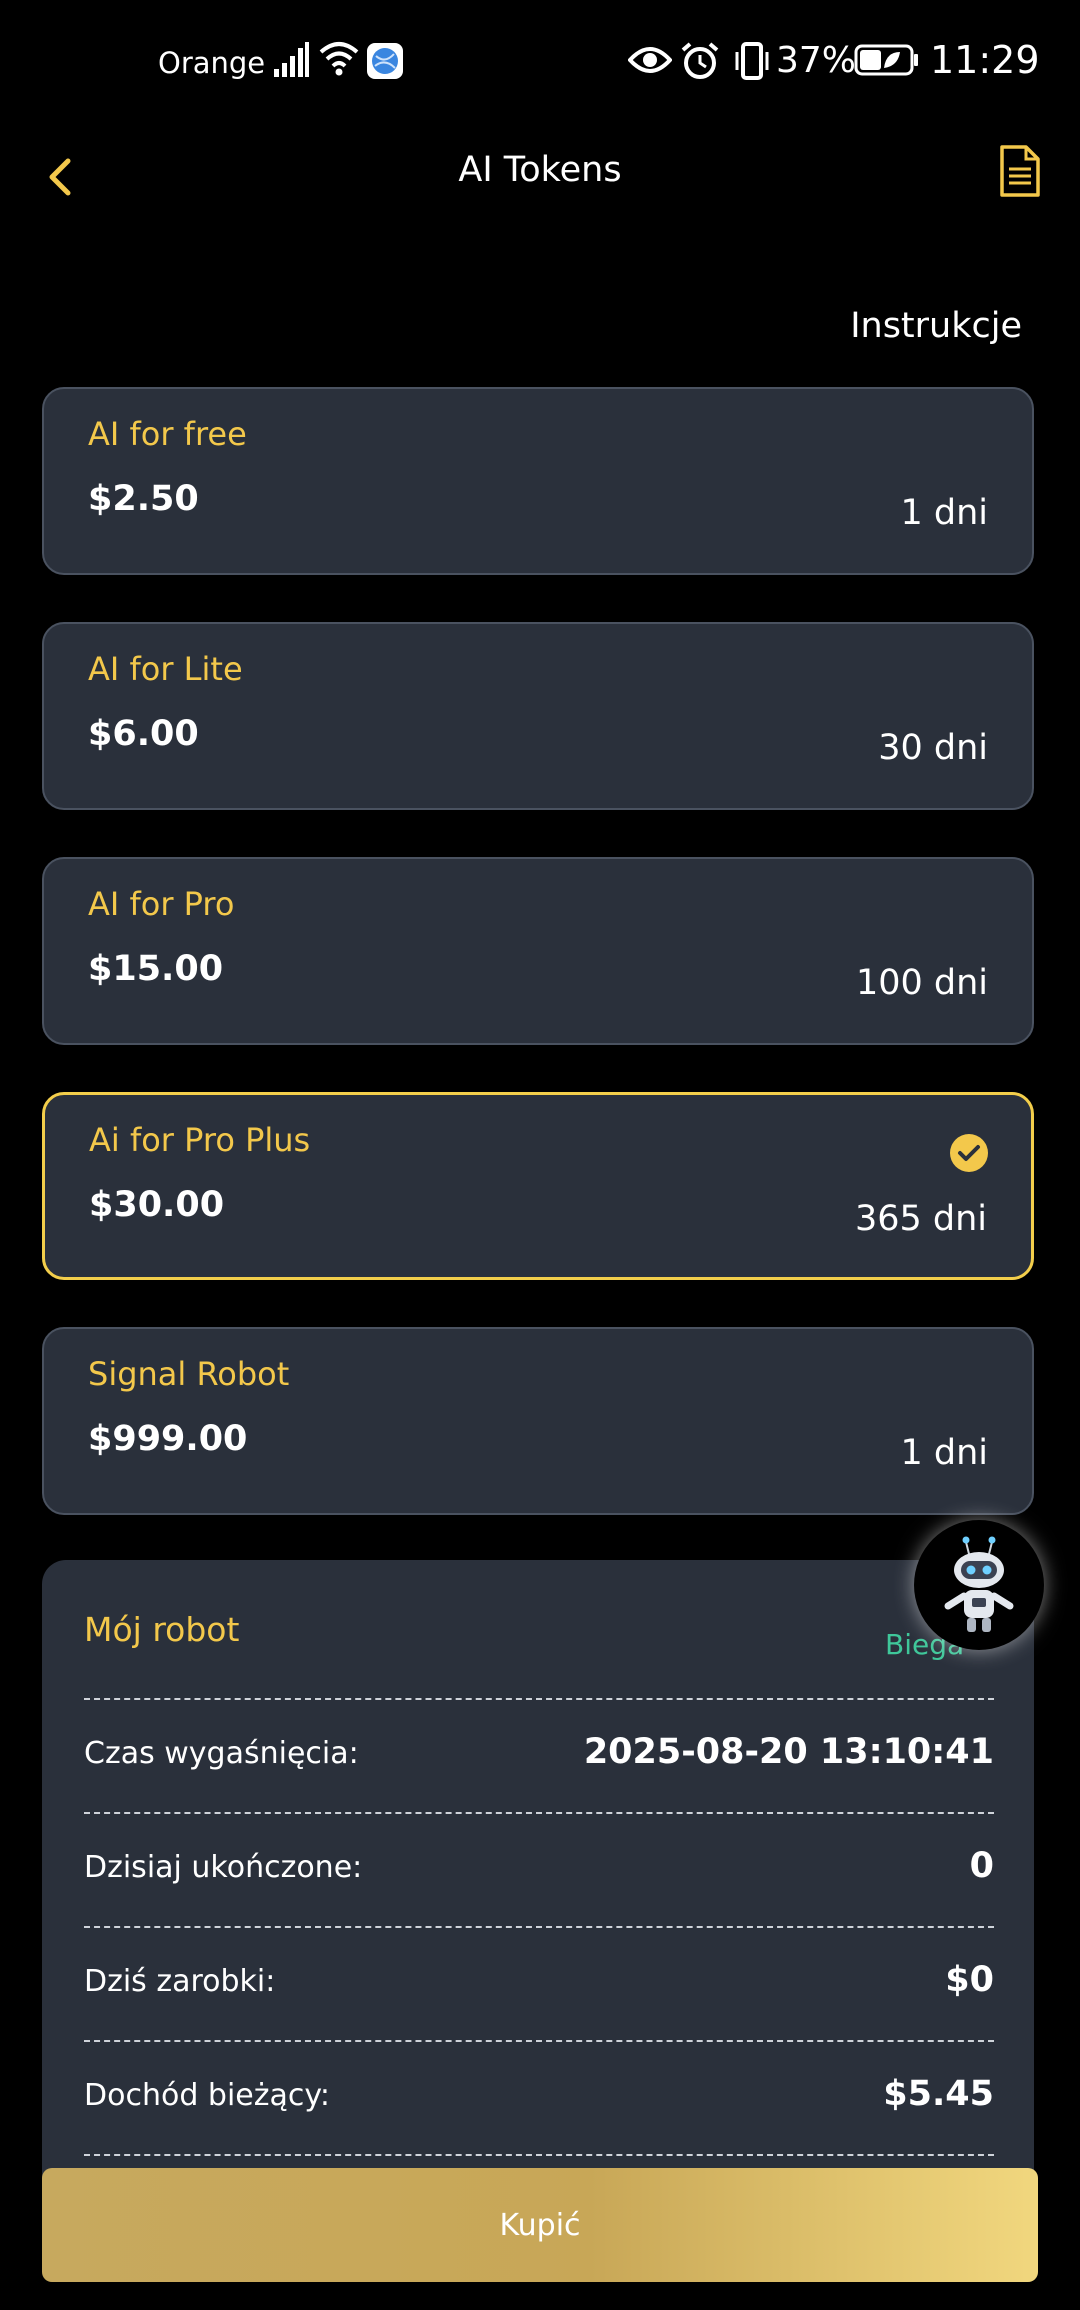  What do you see at coordinates (168, 1439) in the screenshot?
I see `plan-price: $999.00` at bounding box center [168, 1439].